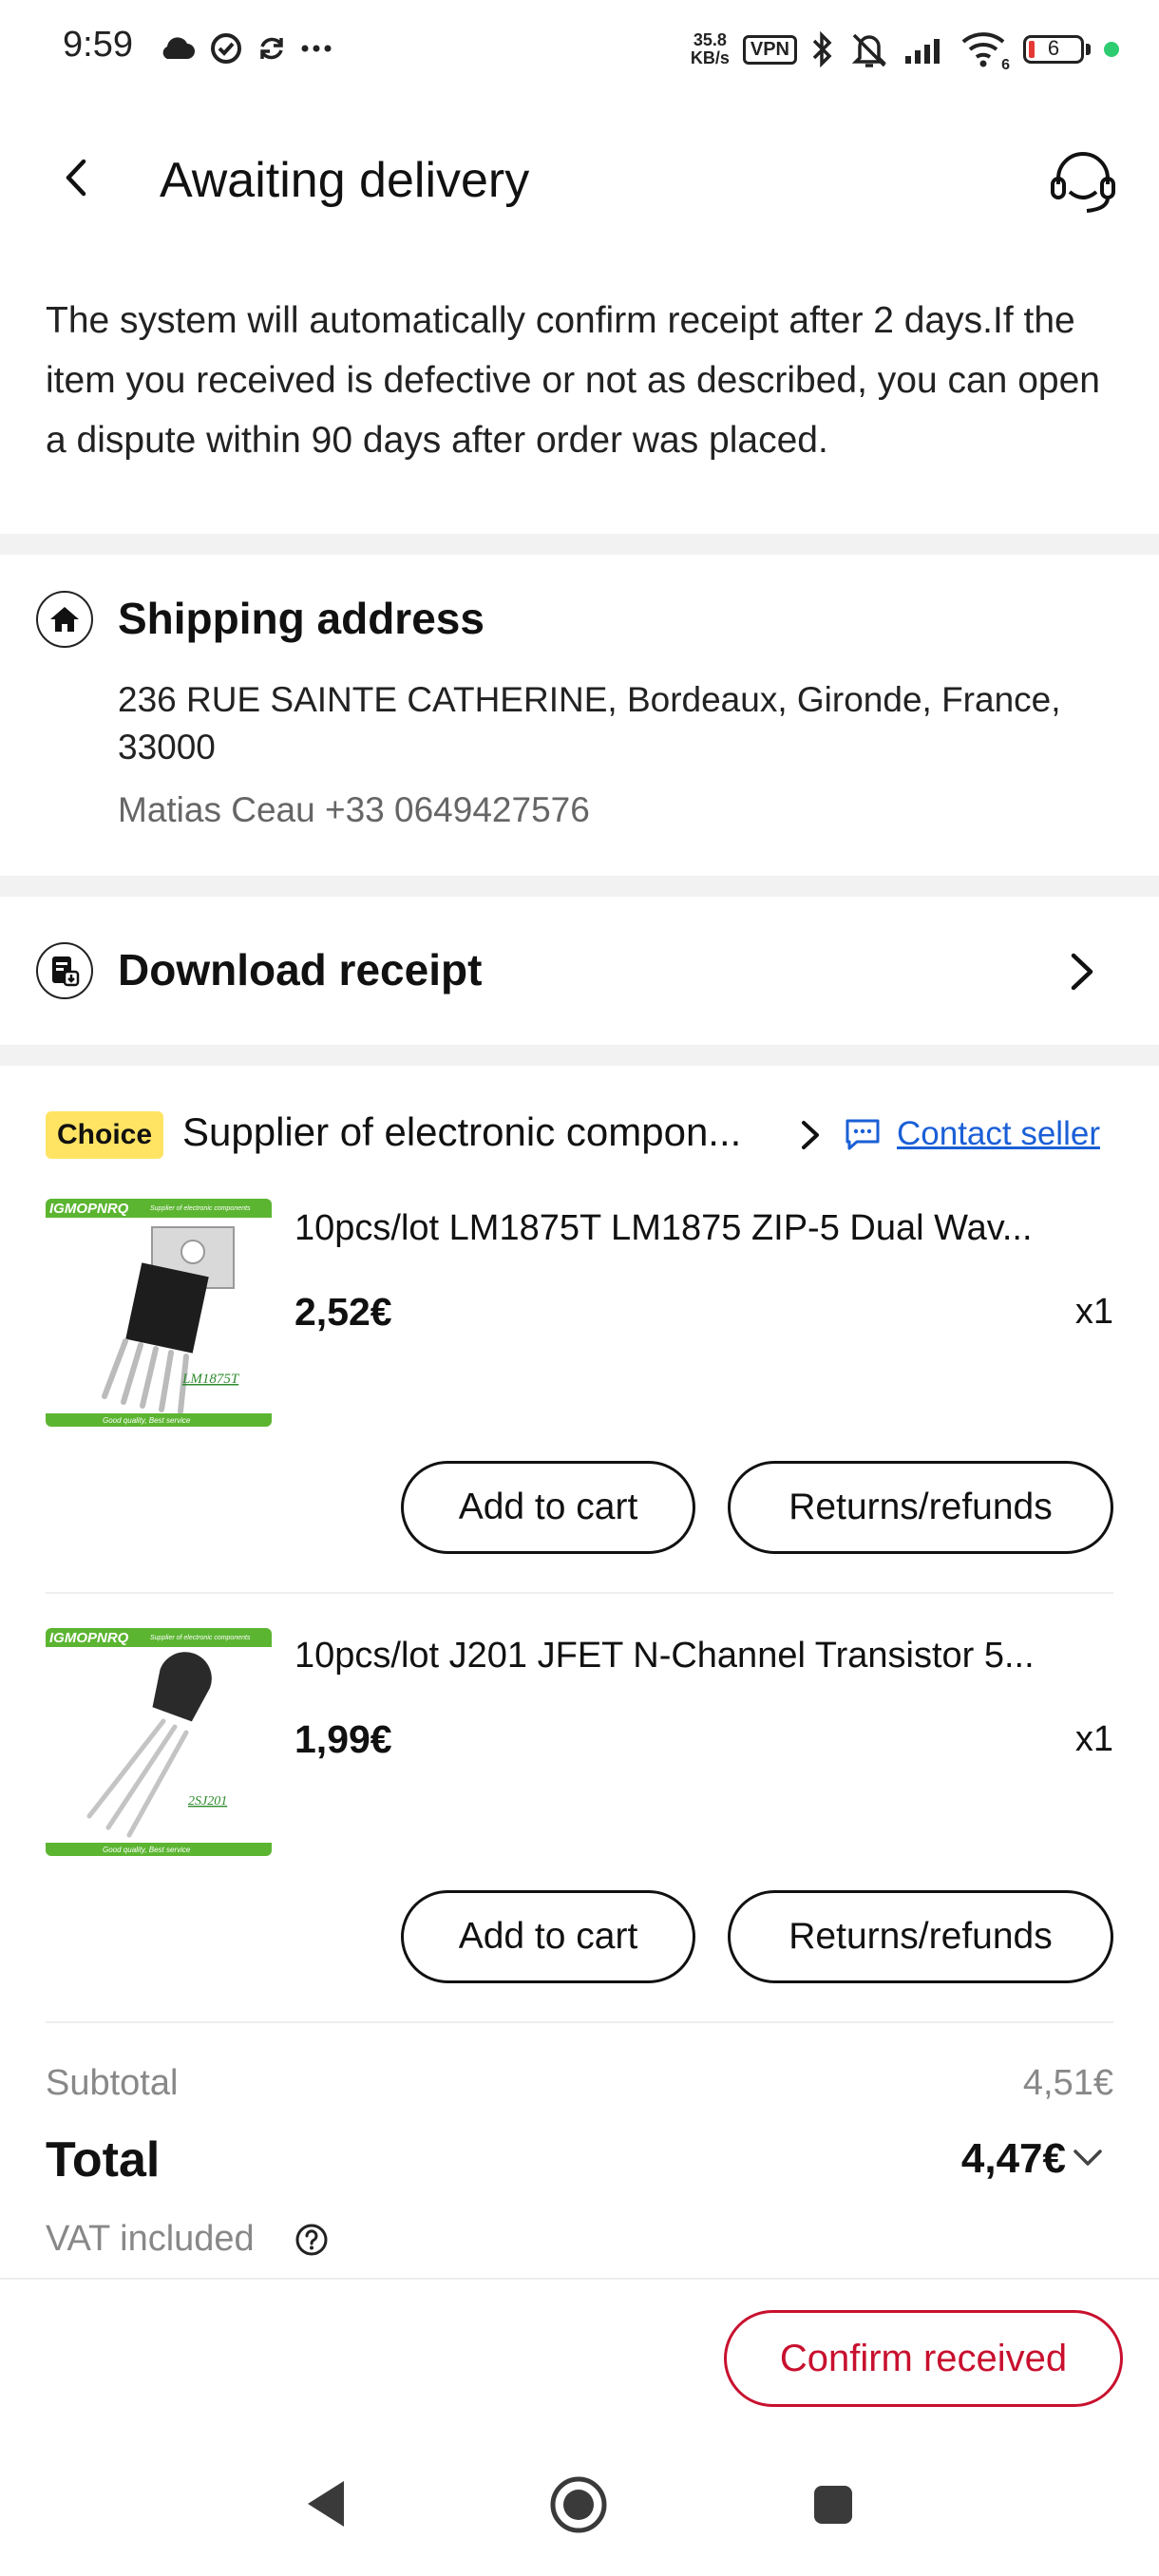 The height and width of the screenshot is (2576, 1159). What do you see at coordinates (103, 2160) in the screenshot?
I see `total-label: Total` at bounding box center [103, 2160].